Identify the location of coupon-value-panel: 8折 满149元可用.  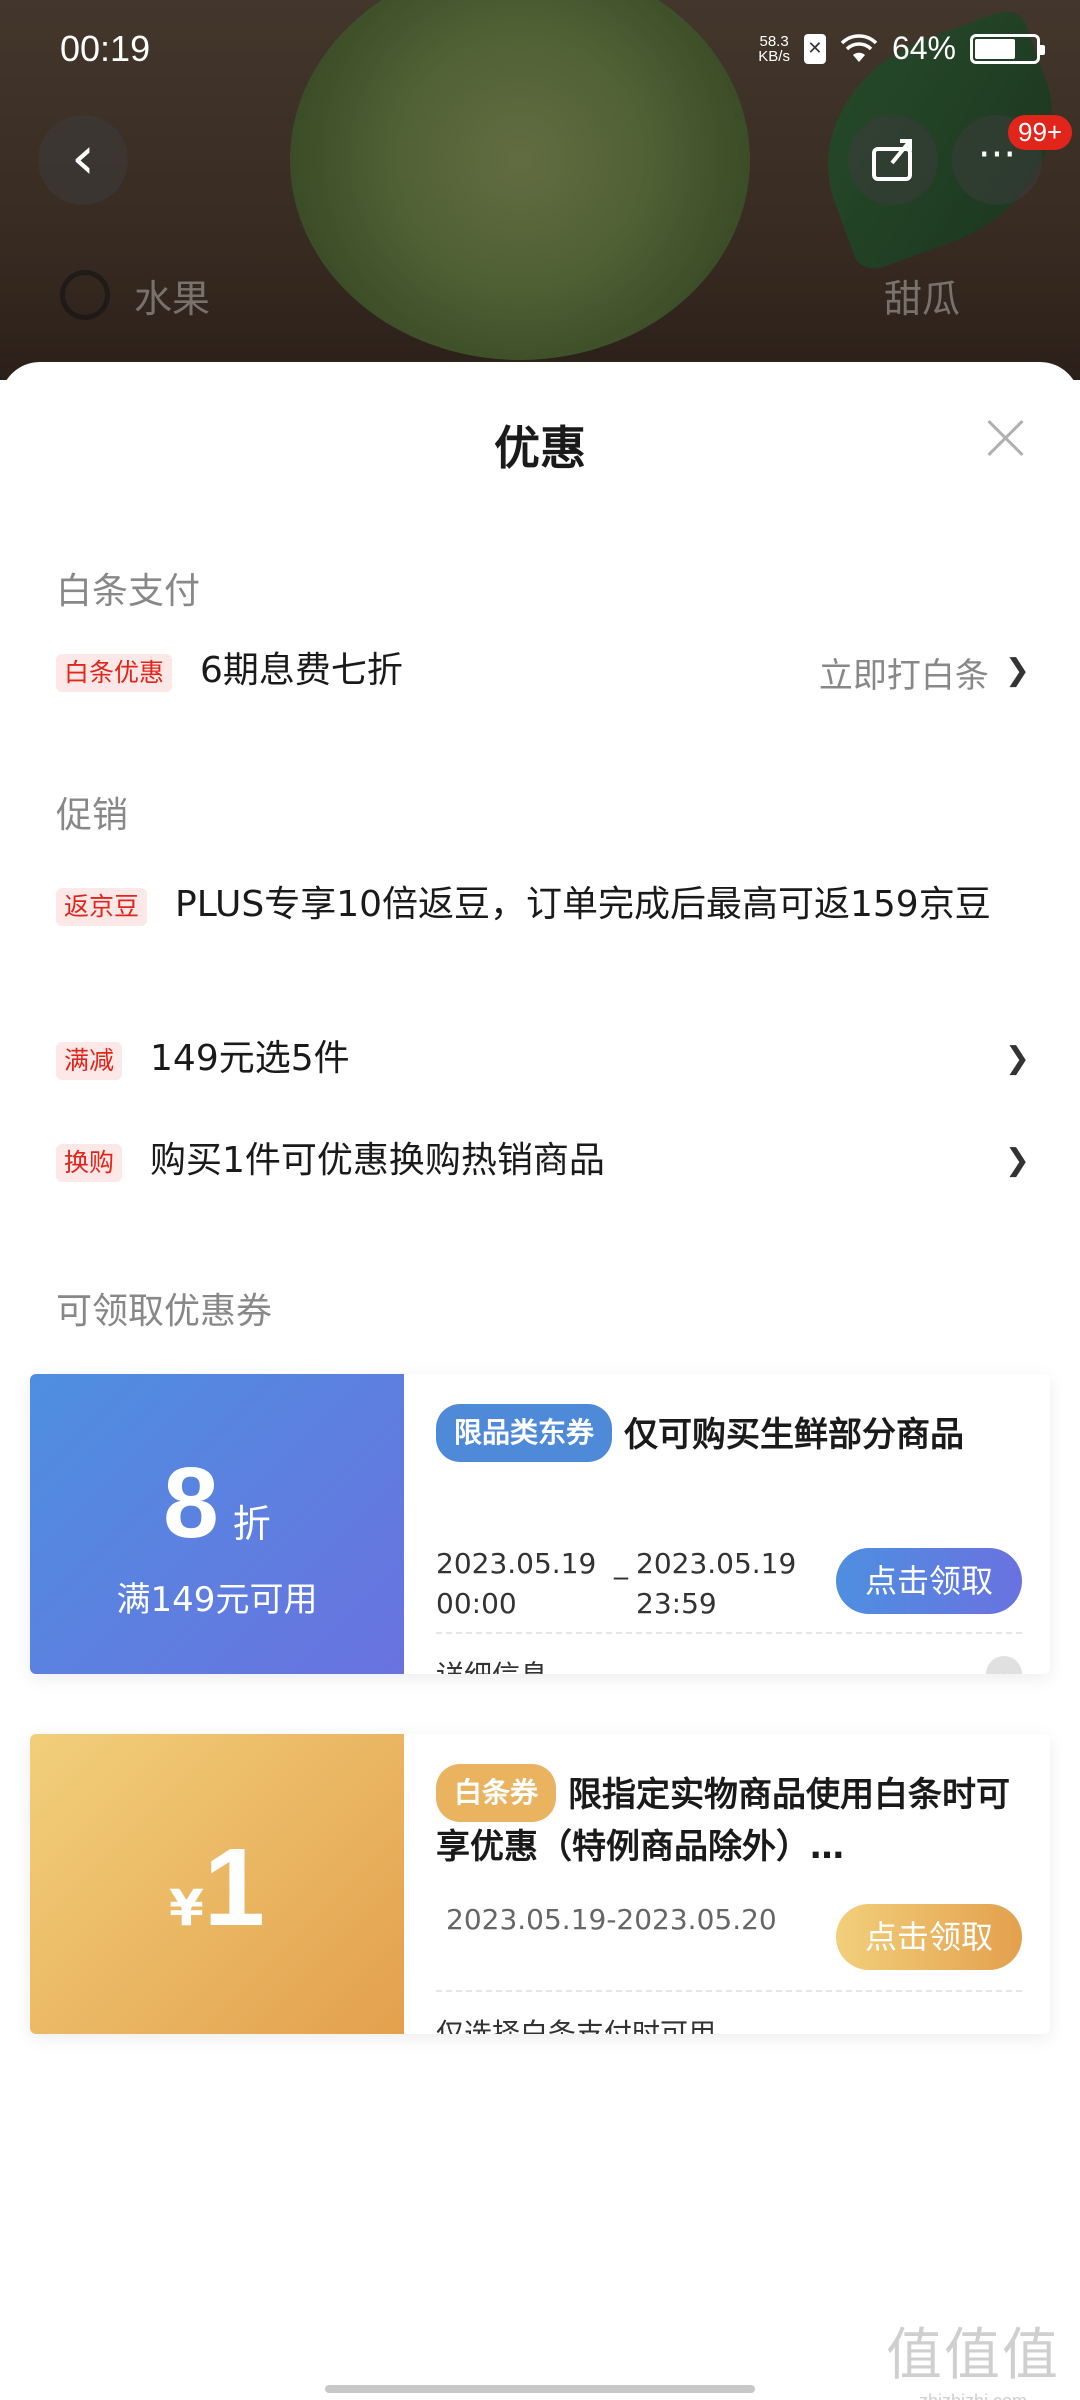
(217, 1524).